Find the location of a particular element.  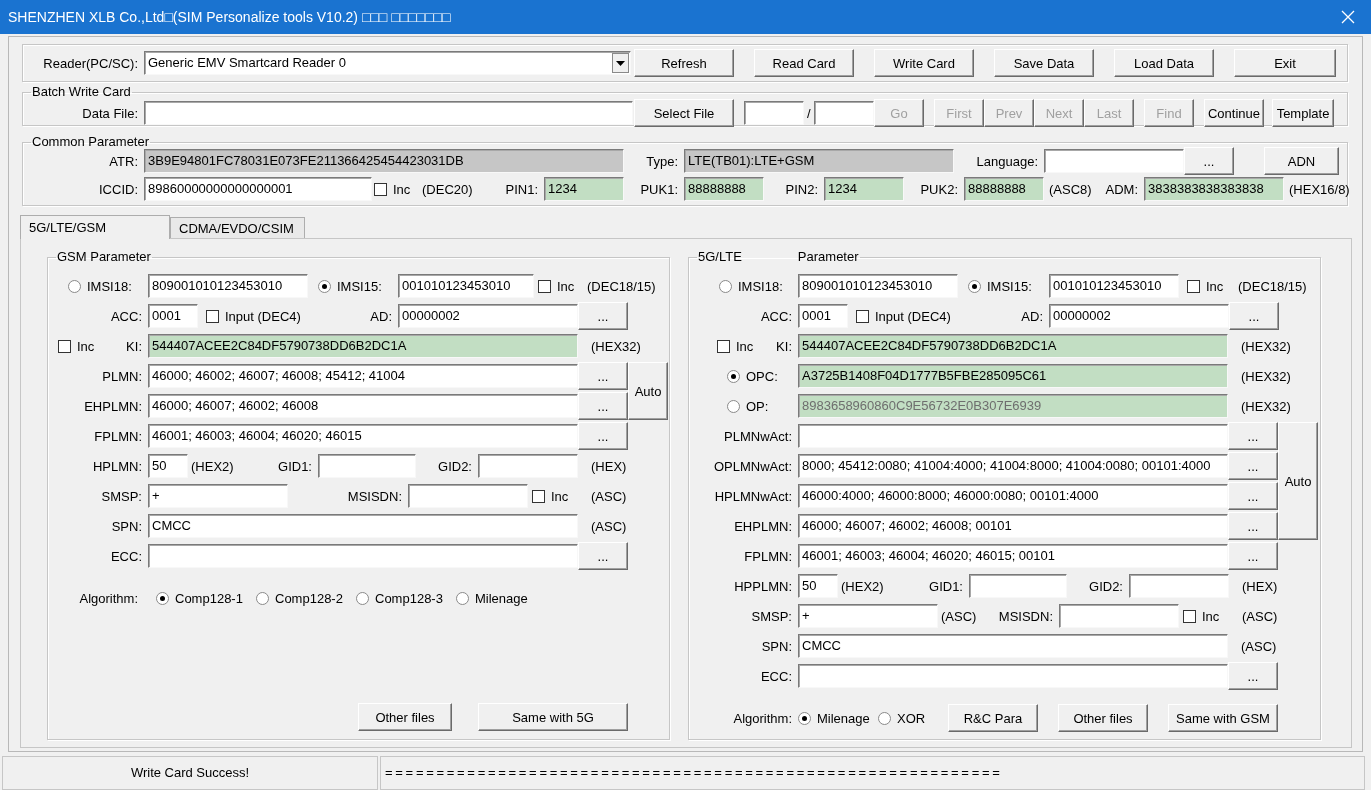

push-button: Same with GSM is located at coordinates (1223, 718).